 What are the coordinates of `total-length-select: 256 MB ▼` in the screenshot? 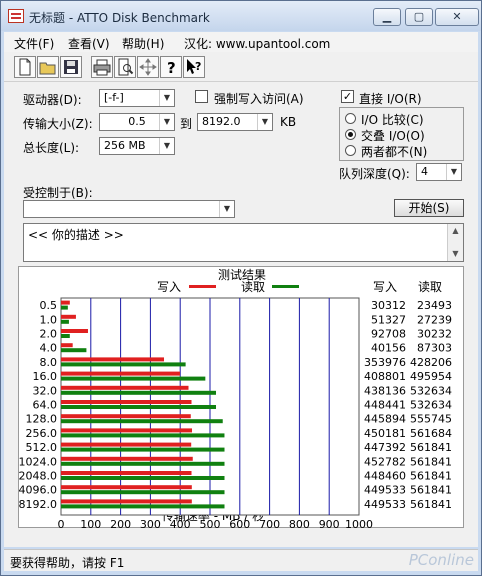 It's located at (137, 146).